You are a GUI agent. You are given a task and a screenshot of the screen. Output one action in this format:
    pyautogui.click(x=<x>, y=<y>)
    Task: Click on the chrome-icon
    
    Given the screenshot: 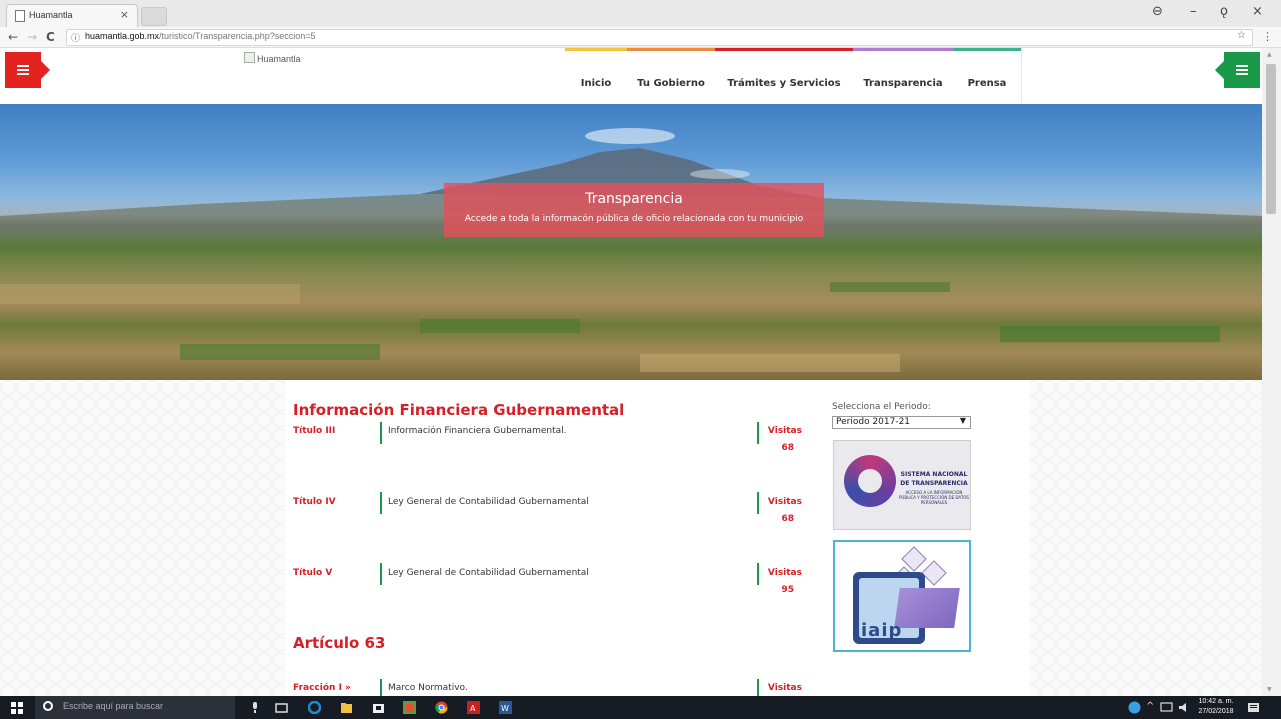 What is the action you would take?
    pyautogui.click(x=441, y=707)
    